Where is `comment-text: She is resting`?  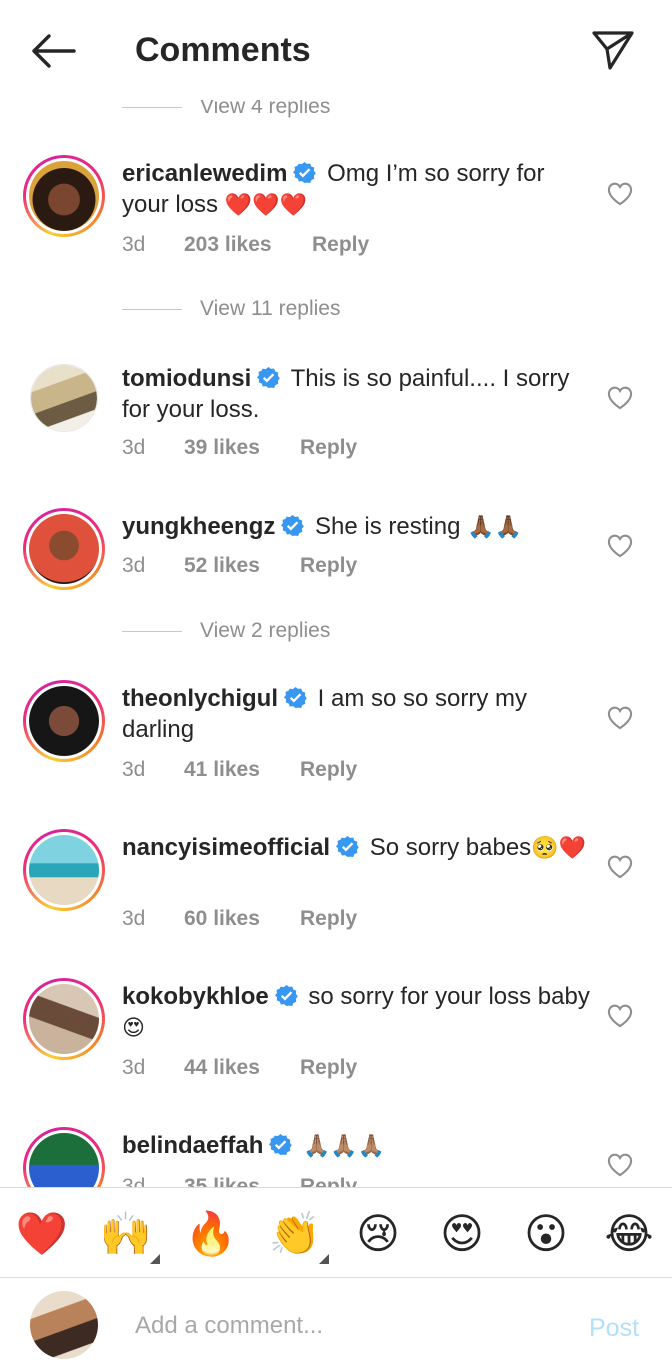
comment-text: She is resting is located at coordinates (388, 526).